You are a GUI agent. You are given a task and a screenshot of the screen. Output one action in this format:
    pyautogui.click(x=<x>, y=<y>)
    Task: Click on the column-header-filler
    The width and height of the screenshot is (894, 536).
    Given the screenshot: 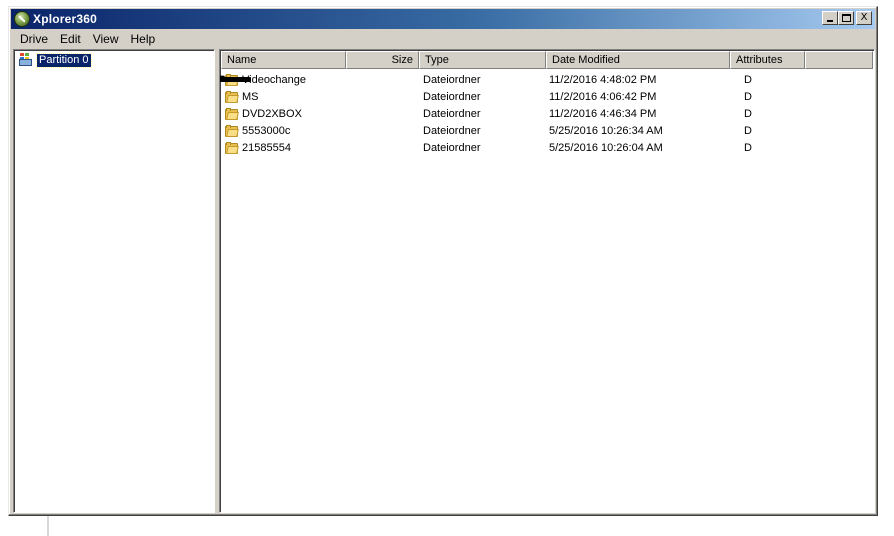 What is the action you would take?
    pyautogui.click(x=839, y=60)
    